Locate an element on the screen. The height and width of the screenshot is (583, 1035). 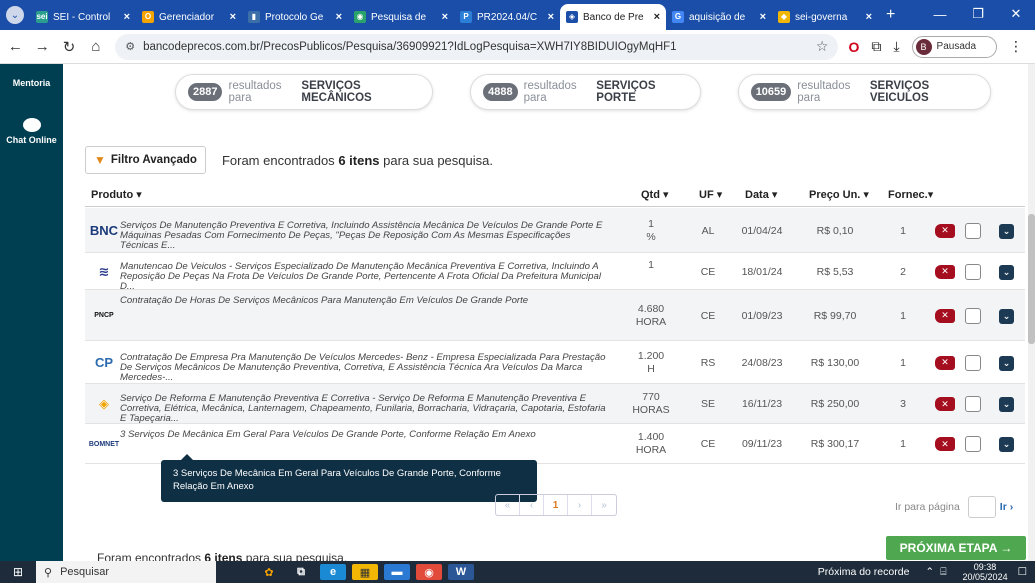
next-page-button: › is located at coordinates (580, 505).